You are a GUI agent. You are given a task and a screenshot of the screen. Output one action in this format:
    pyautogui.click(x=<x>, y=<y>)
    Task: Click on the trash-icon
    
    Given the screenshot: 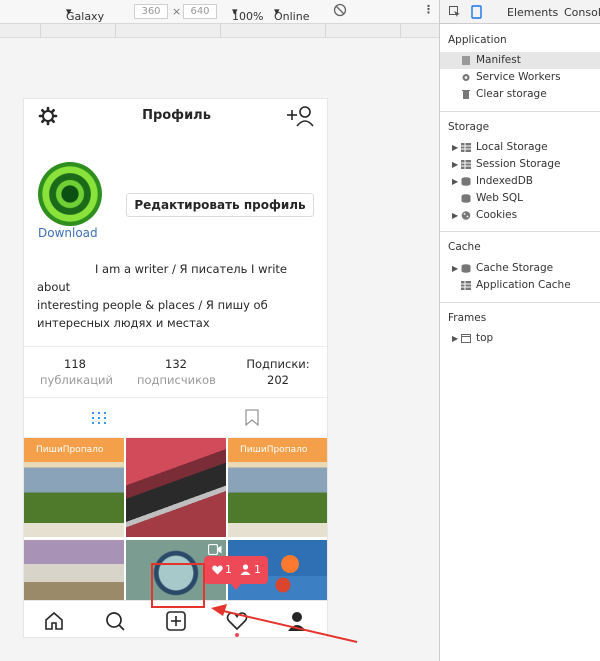 What is the action you would take?
    pyautogui.click(x=466, y=94)
    